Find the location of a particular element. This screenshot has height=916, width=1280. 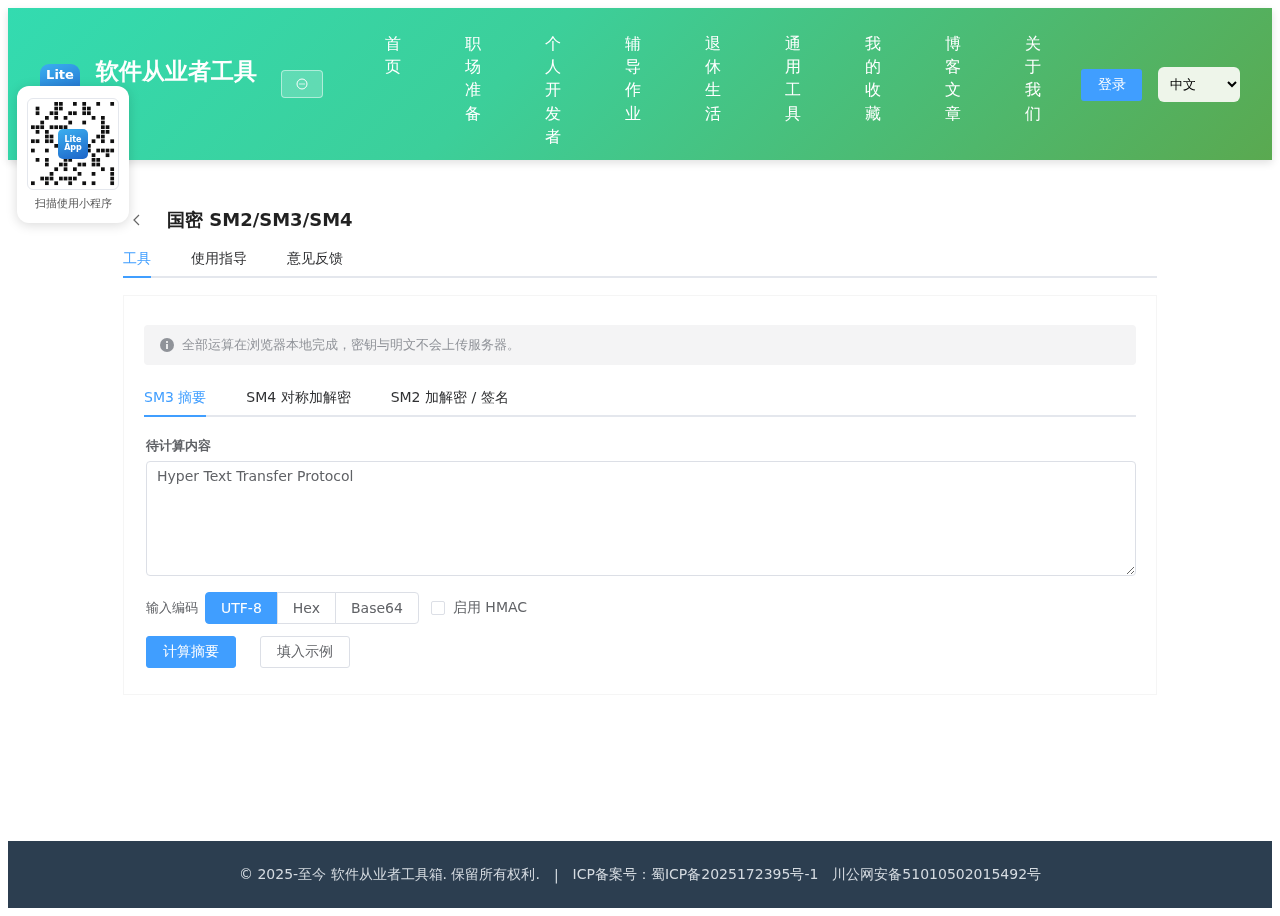

chat-button is located at coordinates (302, 84).